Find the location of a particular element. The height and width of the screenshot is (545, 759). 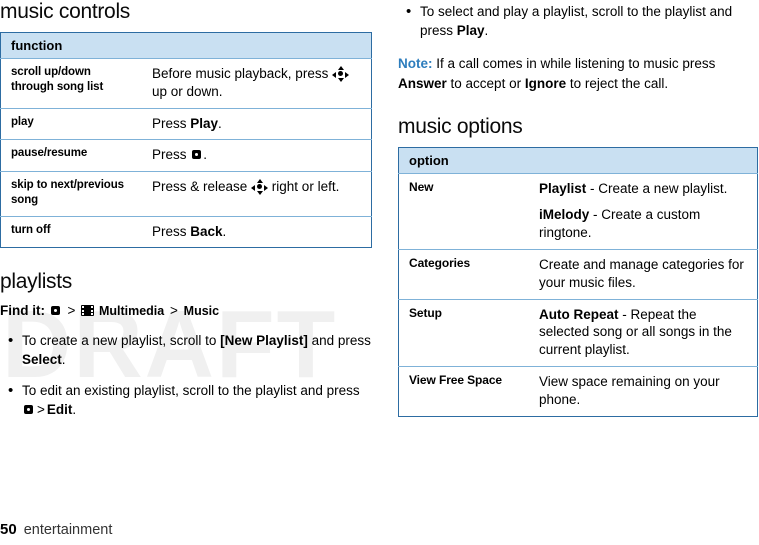

text-mid: and press is located at coordinates (339, 341).